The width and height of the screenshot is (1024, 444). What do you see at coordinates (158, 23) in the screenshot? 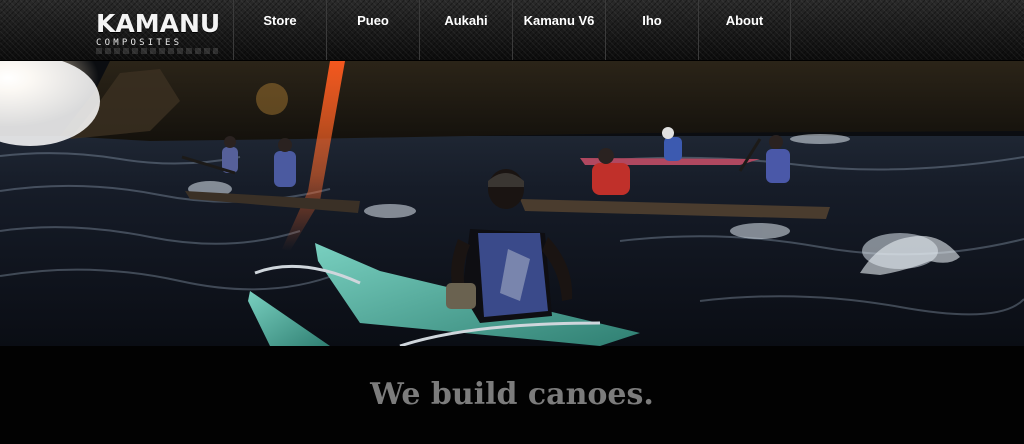
I see `logo-wordmark: KAMANU` at bounding box center [158, 23].